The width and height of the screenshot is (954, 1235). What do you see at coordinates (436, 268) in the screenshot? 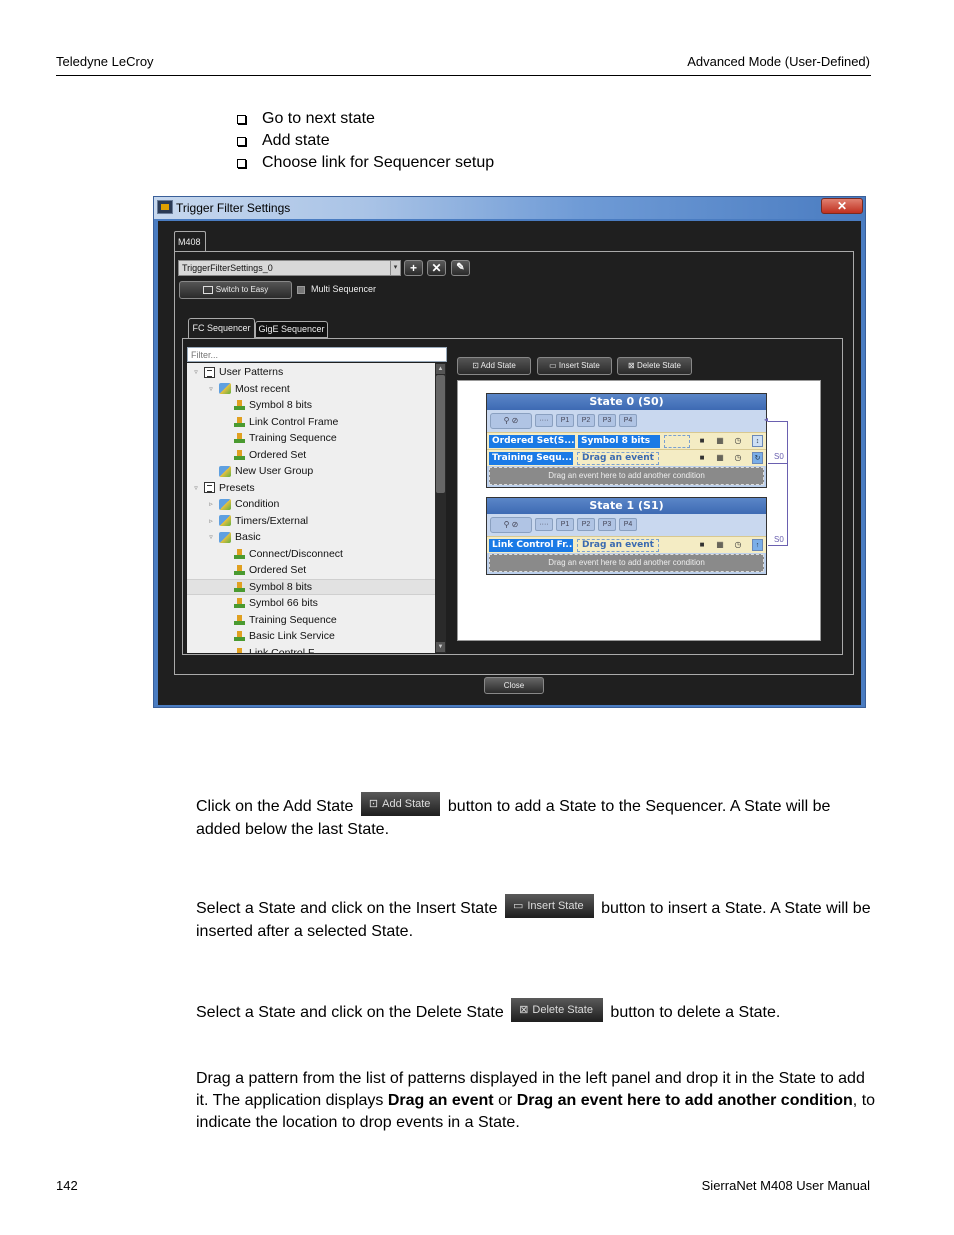
I see `delete-preset-button: ✕` at bounding box center [436, 268].